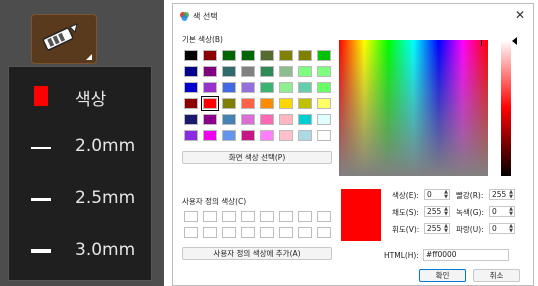  I want to click on menu-item-2mm: 2.0mm, so click(80, 147).